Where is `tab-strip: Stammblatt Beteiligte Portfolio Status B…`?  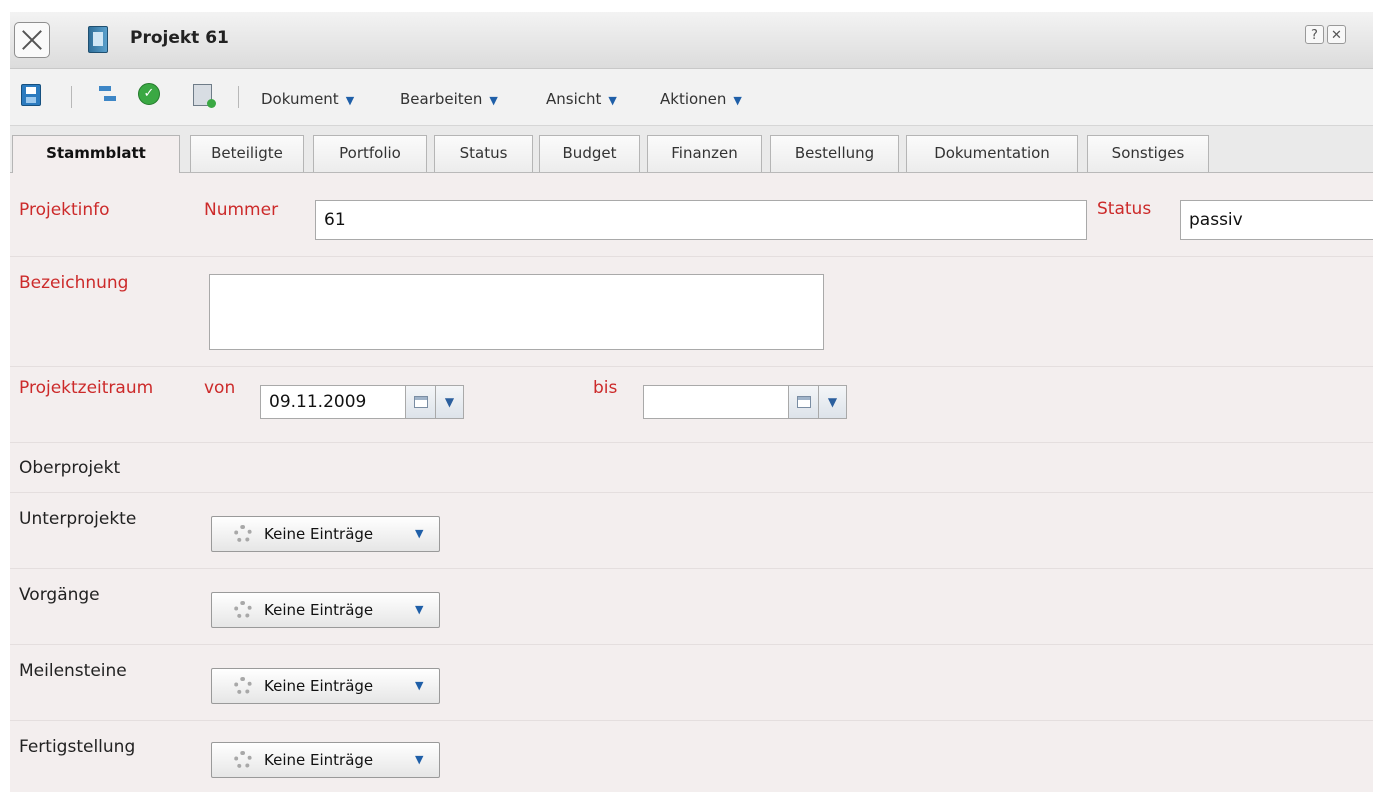
tab-strip: Stammblatt Beteiligte Portfolio Status B… is located at coordinates (691, 149).